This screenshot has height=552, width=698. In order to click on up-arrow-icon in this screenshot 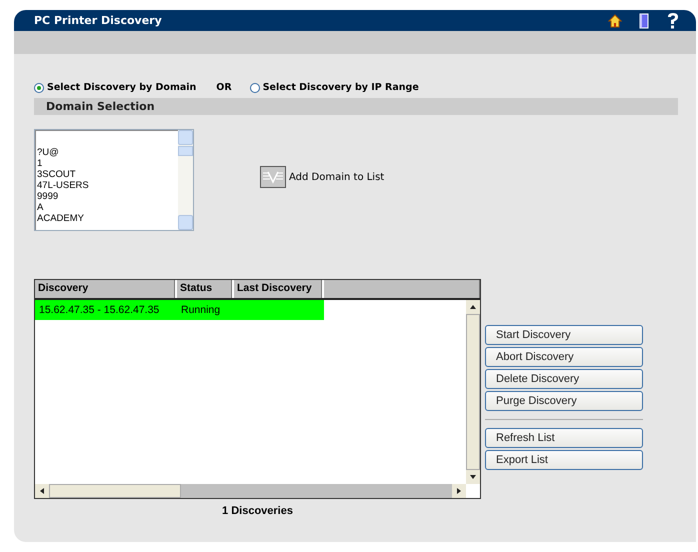, I will do `click(473, 307)`.